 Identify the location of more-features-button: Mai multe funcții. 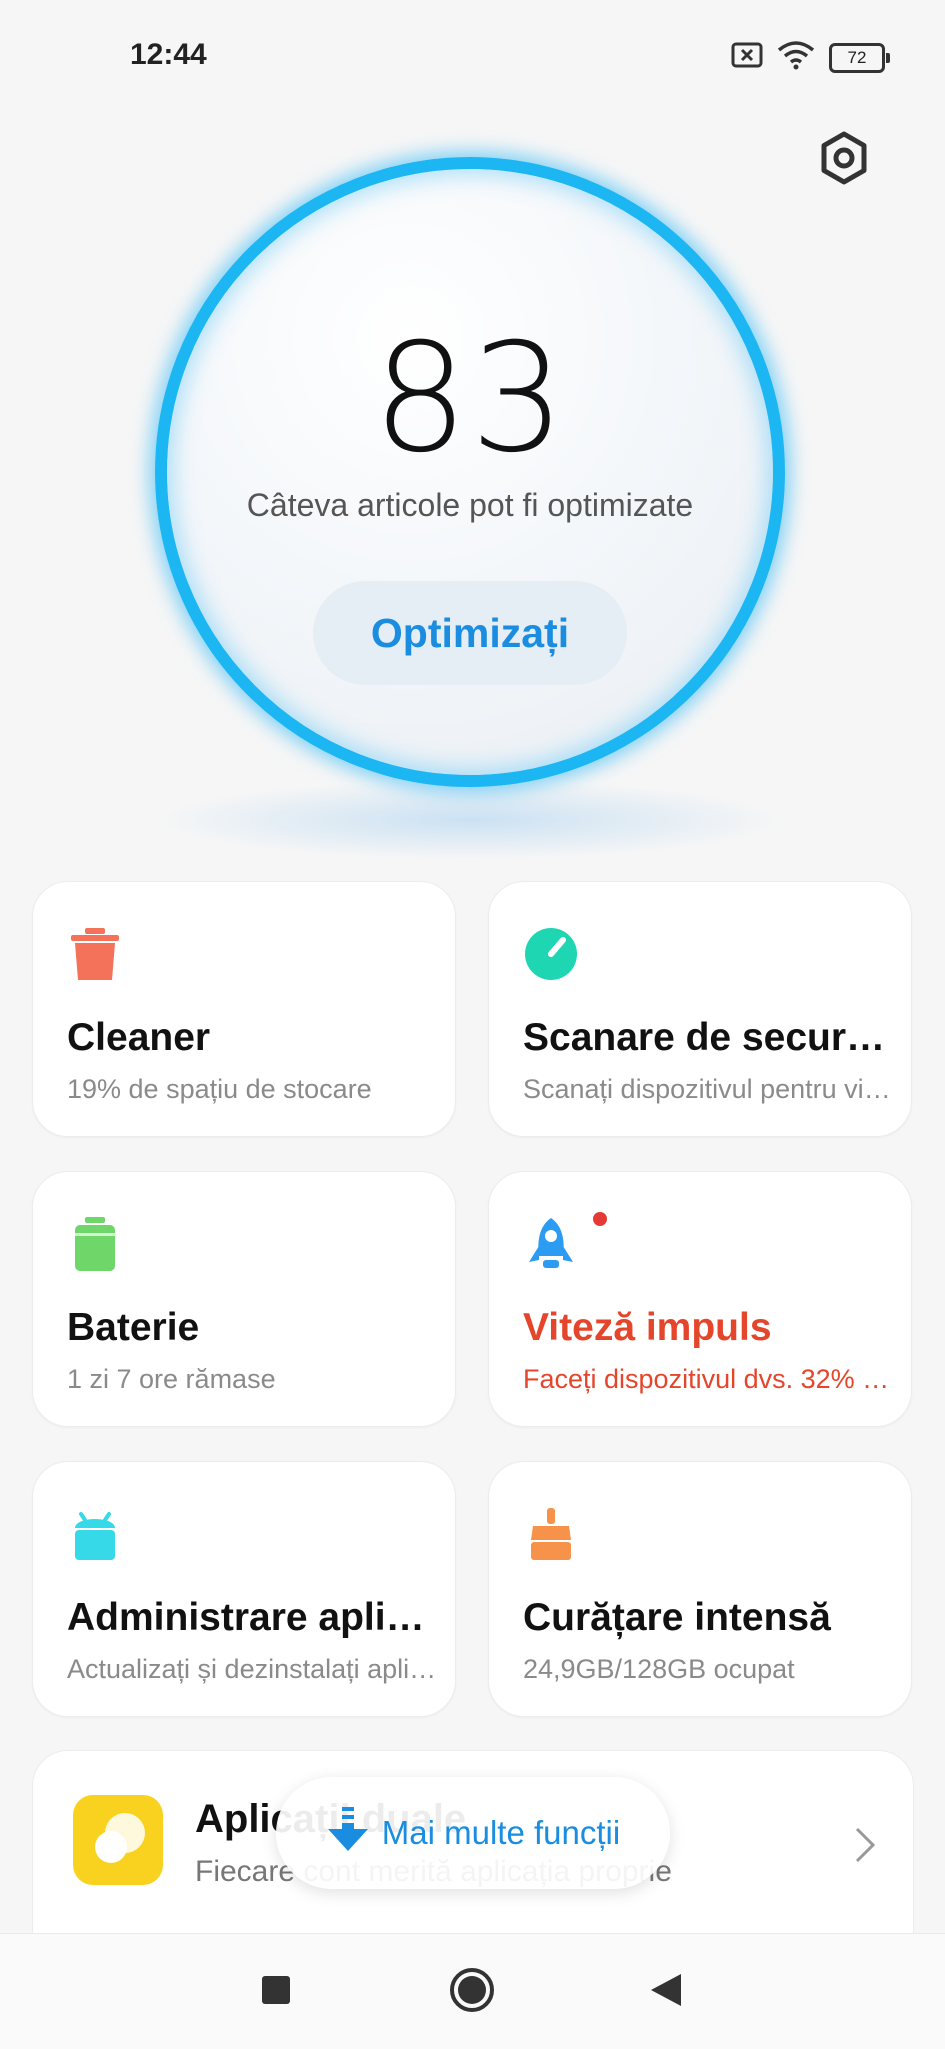
(473, 1833).